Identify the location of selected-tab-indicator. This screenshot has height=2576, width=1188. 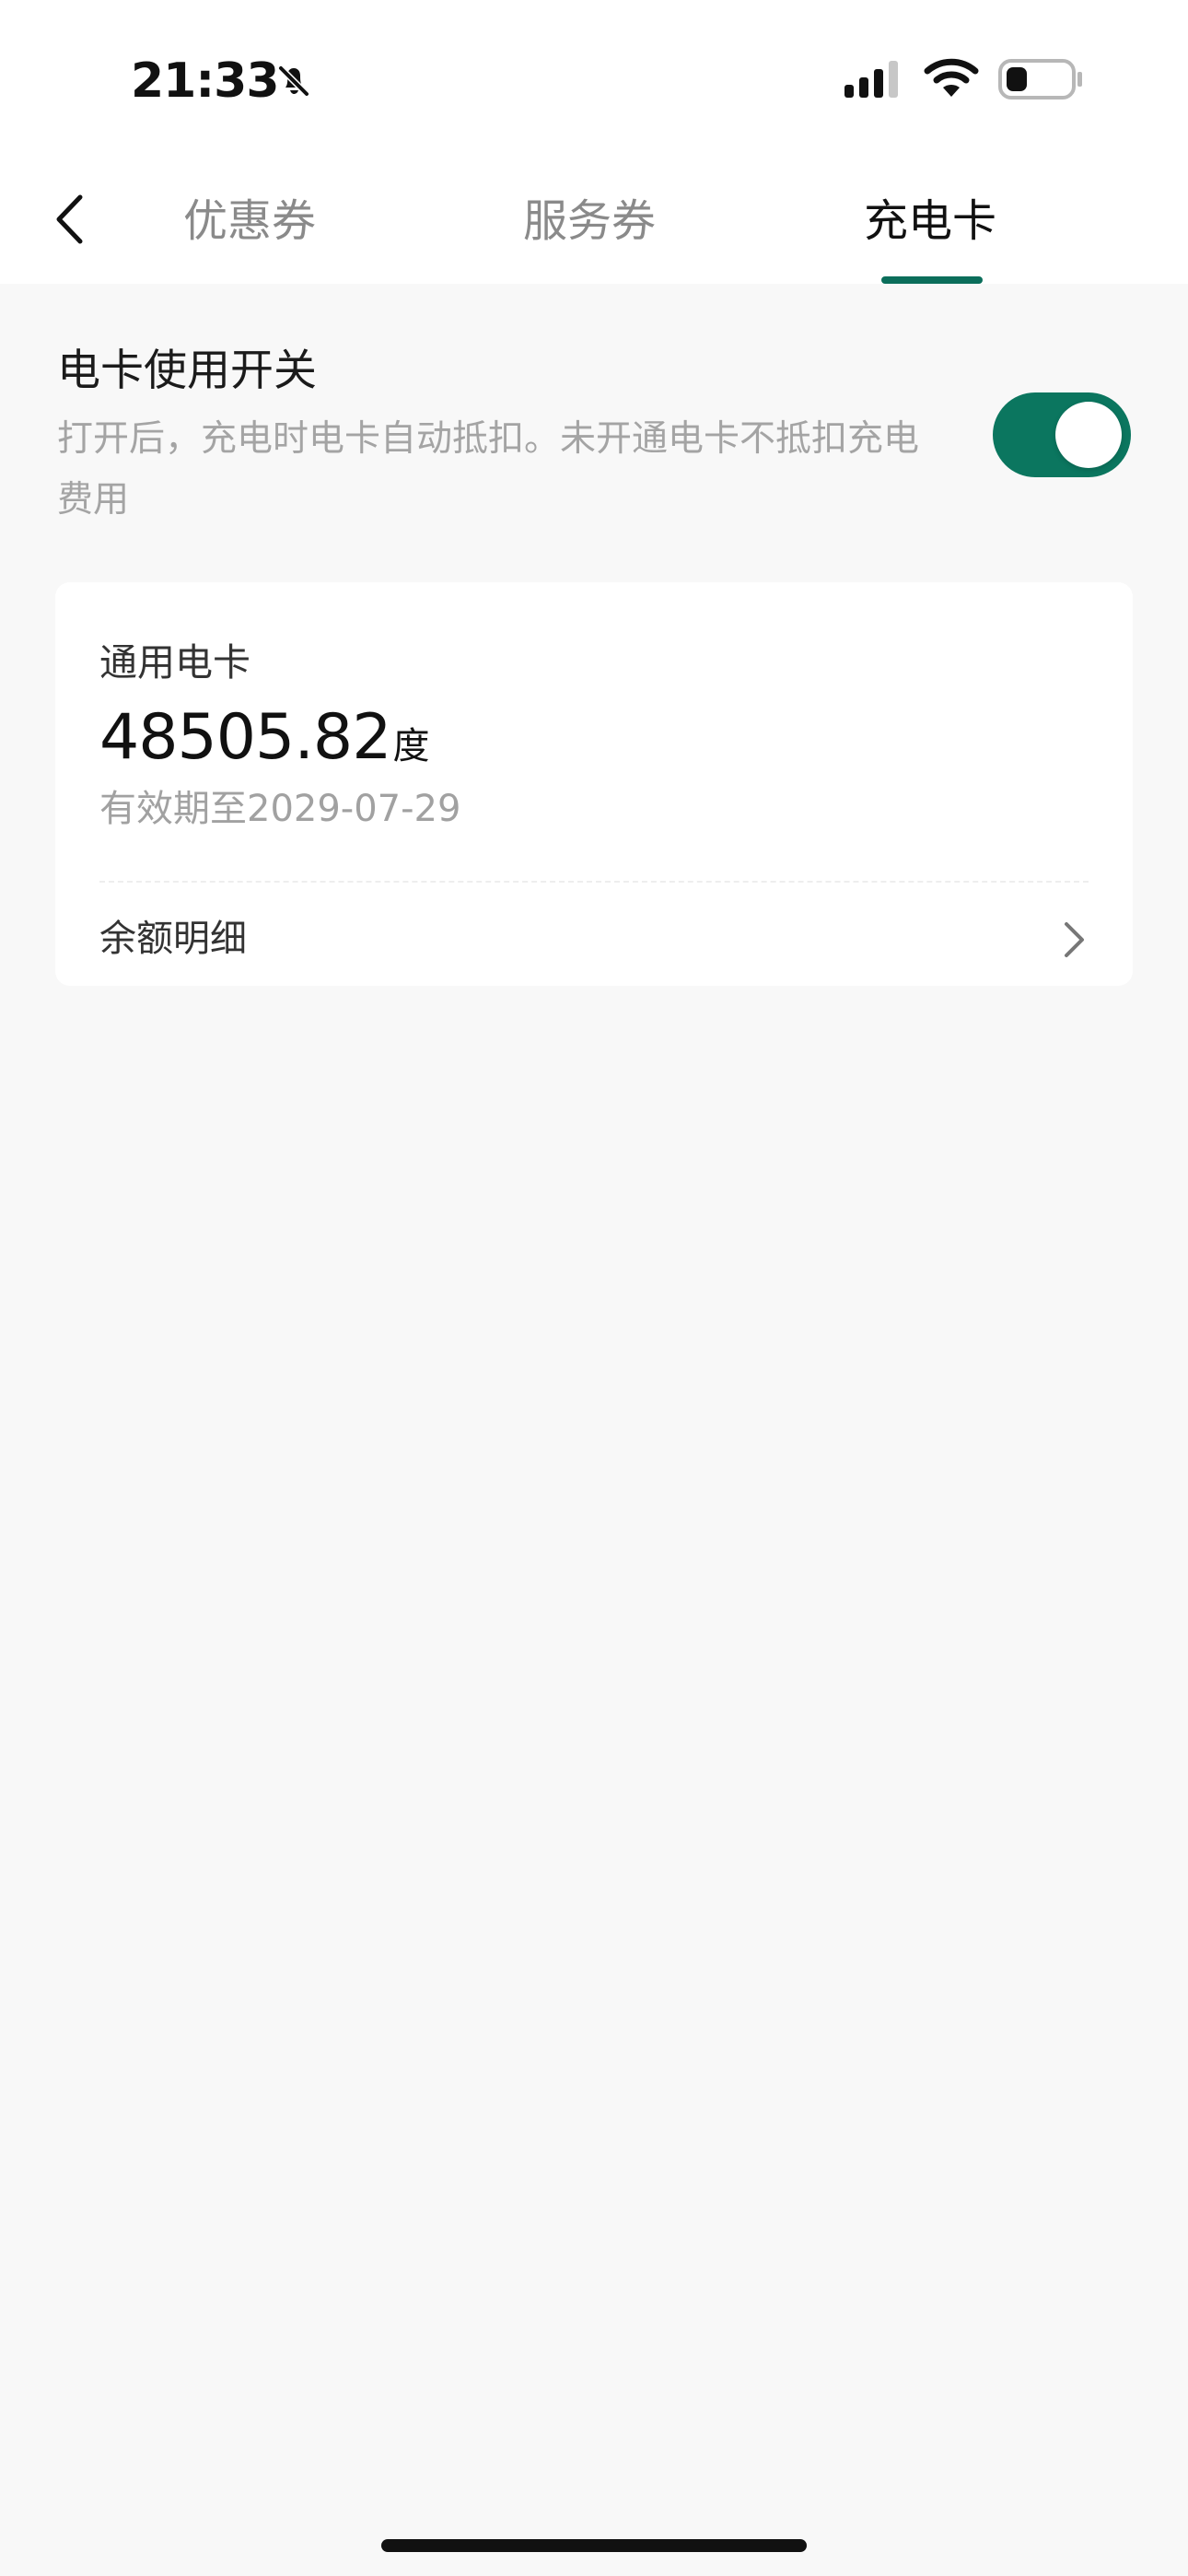
(932, 280).